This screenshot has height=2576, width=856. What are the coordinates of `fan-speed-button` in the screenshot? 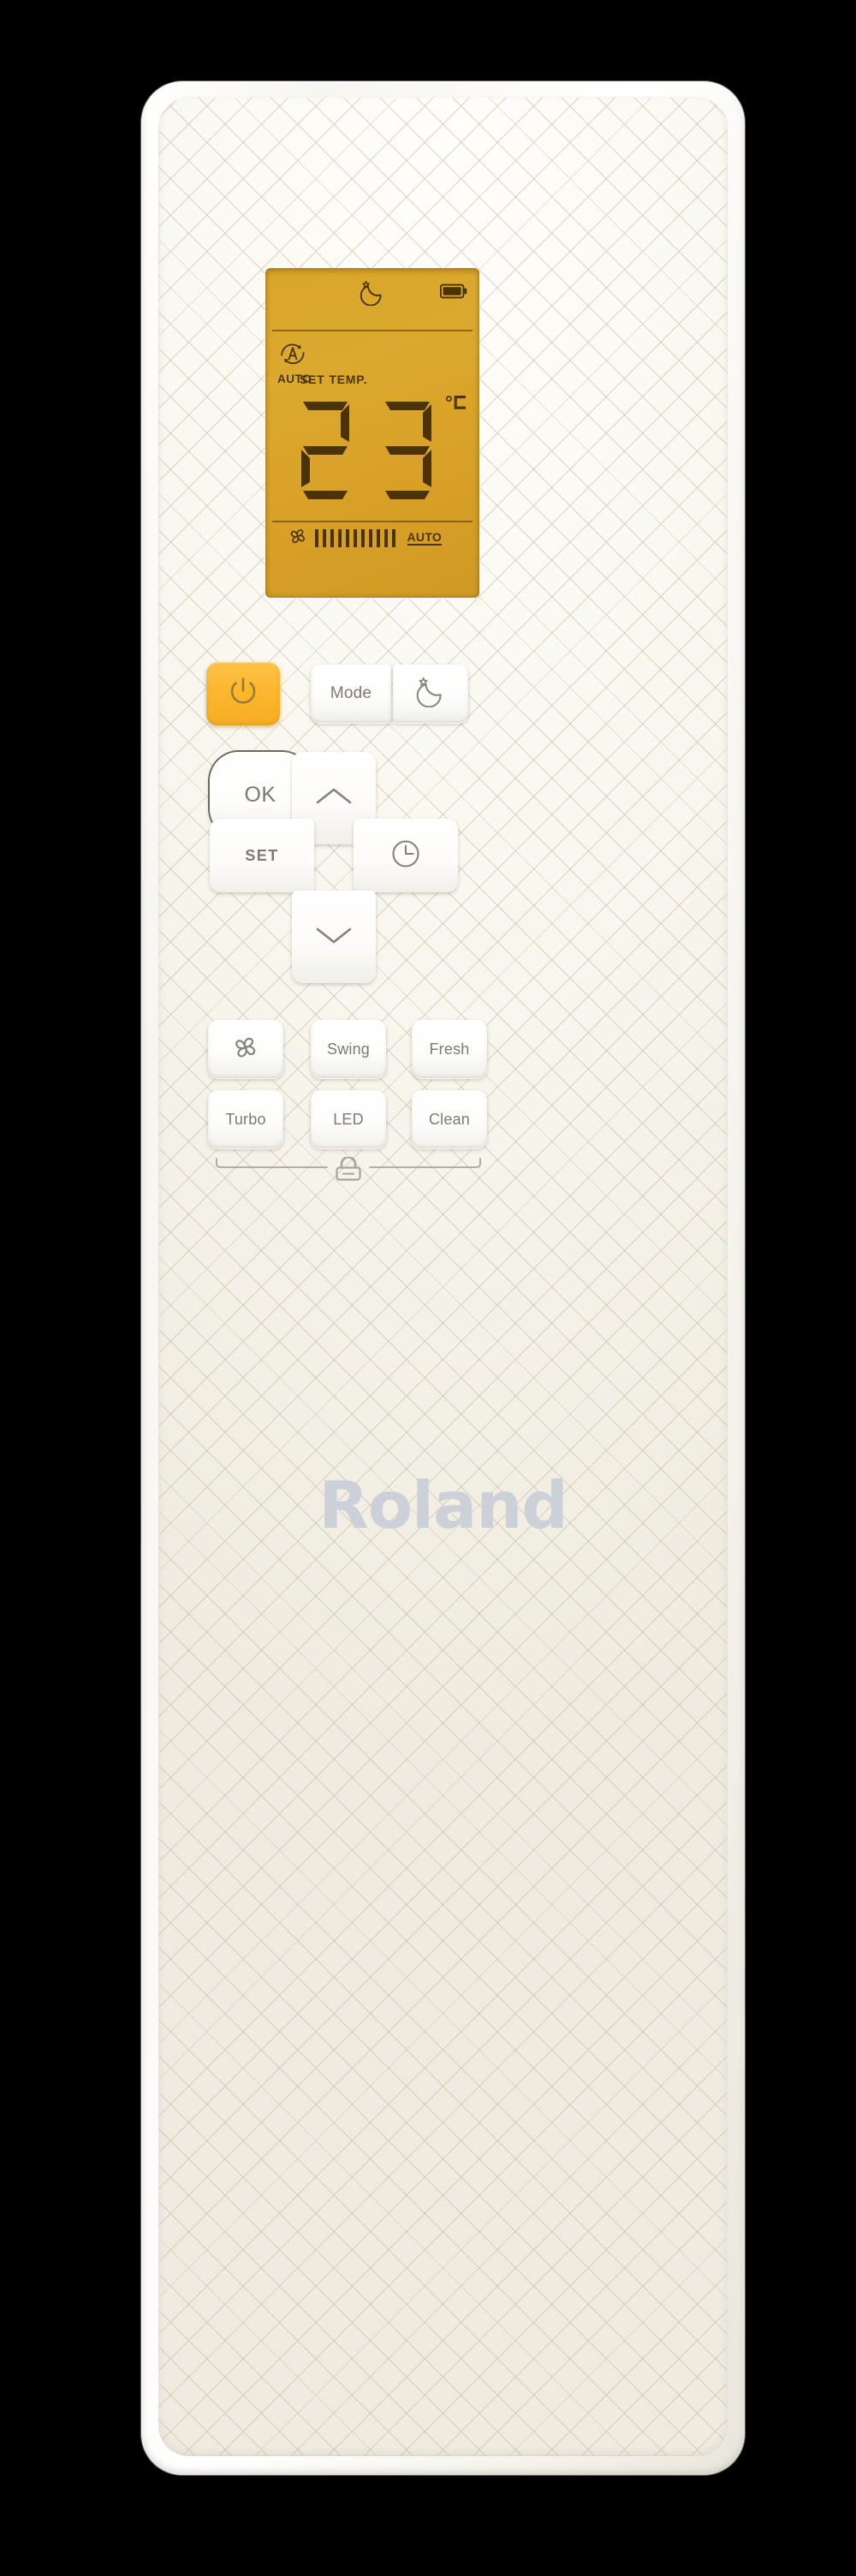 It's located at (245, 1049).